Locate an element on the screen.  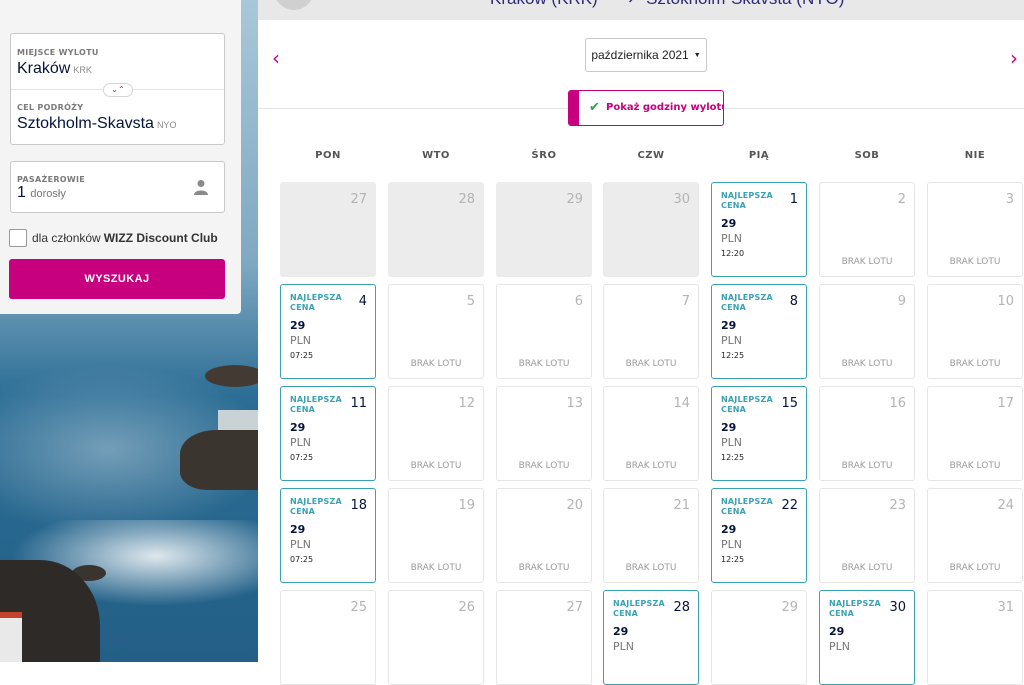
discount-club-checkbox is located at coordinates (18, 238).